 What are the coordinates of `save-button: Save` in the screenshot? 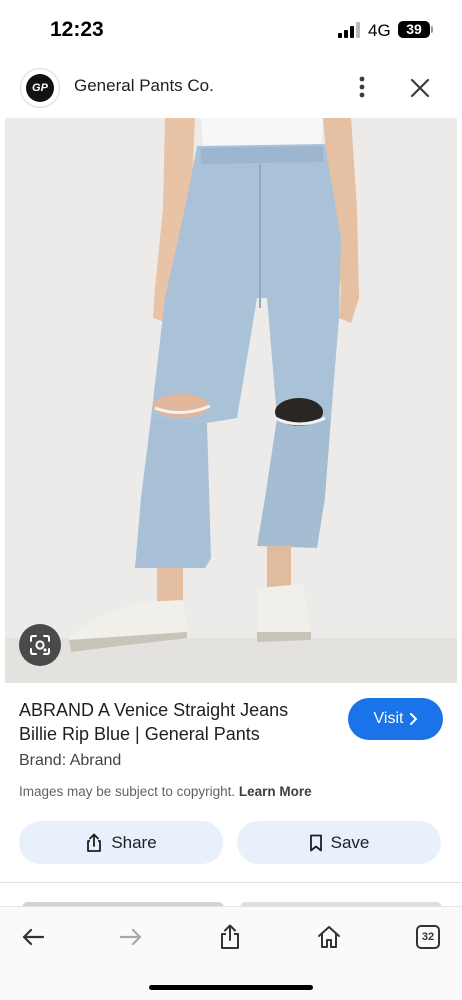 It's located at (339, 842).